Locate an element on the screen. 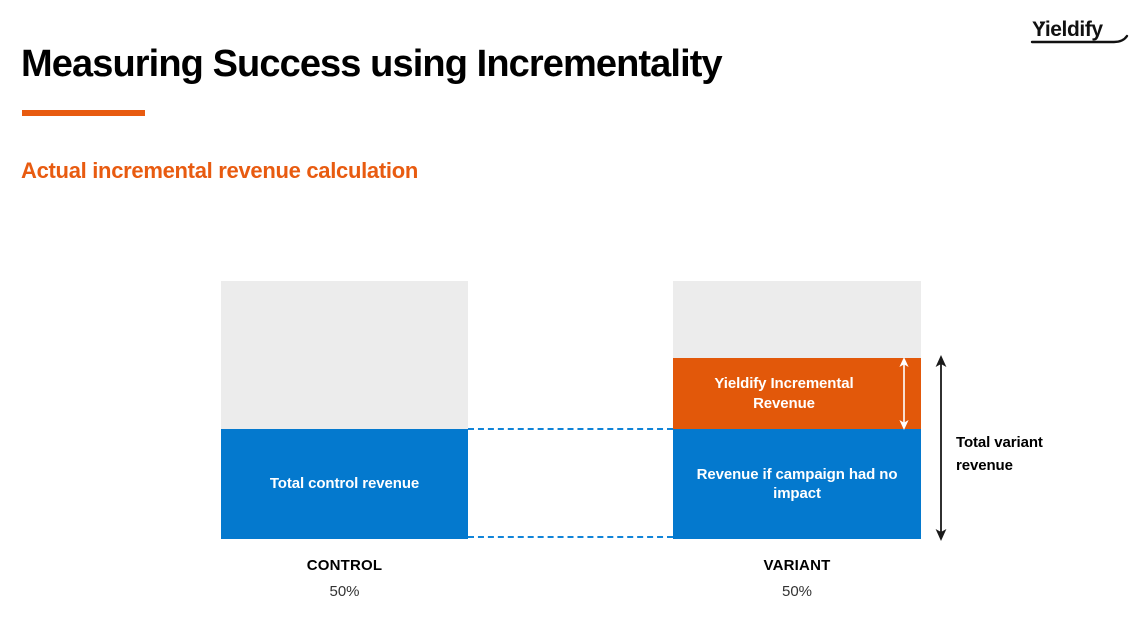 Image resolution: width=1146 pixels, height=626 pixels. caption-variant-percent: 50% is located at coordinates (797, 591).